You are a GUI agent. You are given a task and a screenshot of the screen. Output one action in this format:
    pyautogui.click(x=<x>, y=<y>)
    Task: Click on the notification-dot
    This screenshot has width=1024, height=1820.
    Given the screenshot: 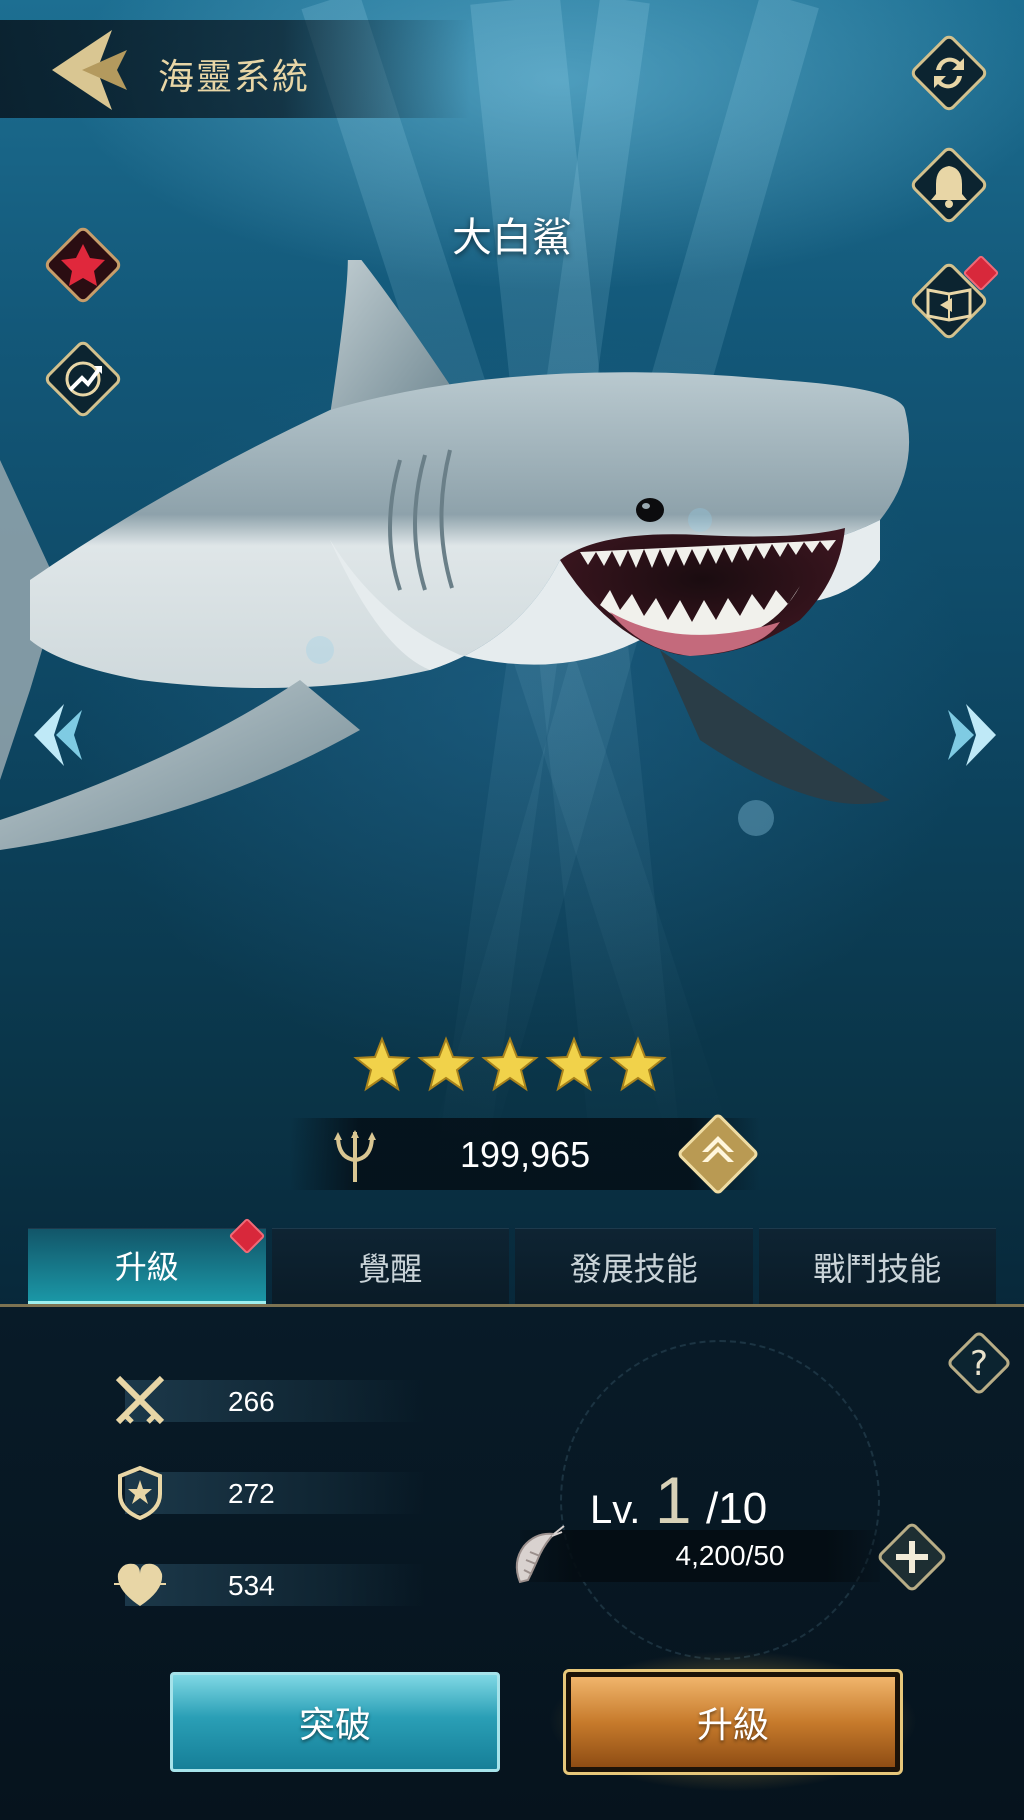 What is the action you would take?
    pyautogui.click(x=246, y=1236)
    